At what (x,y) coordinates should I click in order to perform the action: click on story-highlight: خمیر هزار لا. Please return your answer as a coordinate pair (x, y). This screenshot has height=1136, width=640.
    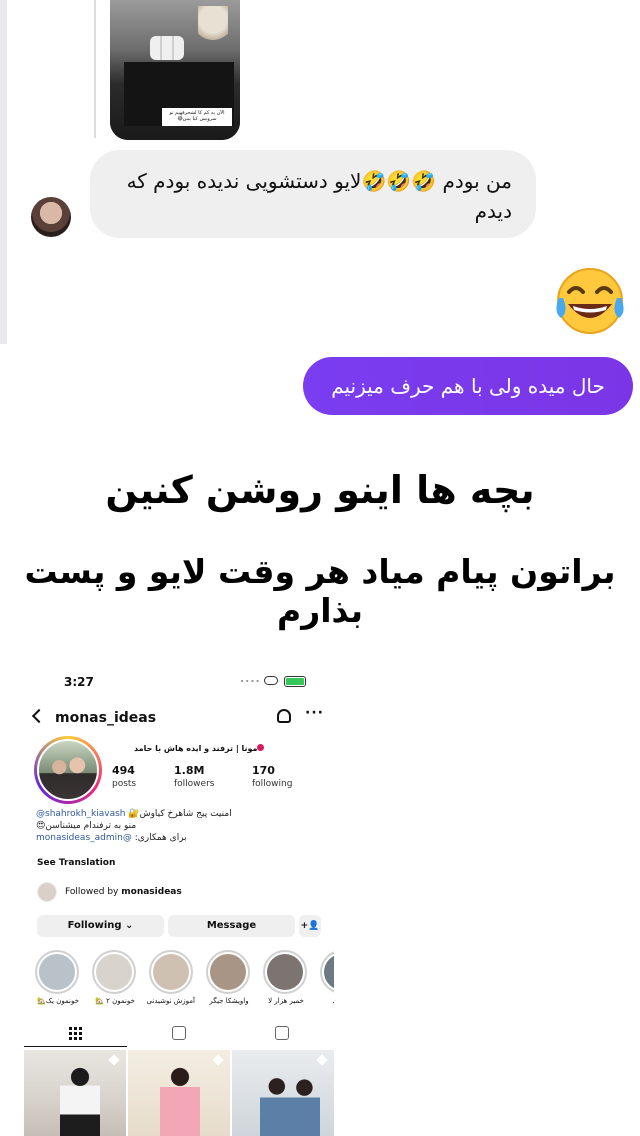
    Looking at the image, I should click on (286, 977).